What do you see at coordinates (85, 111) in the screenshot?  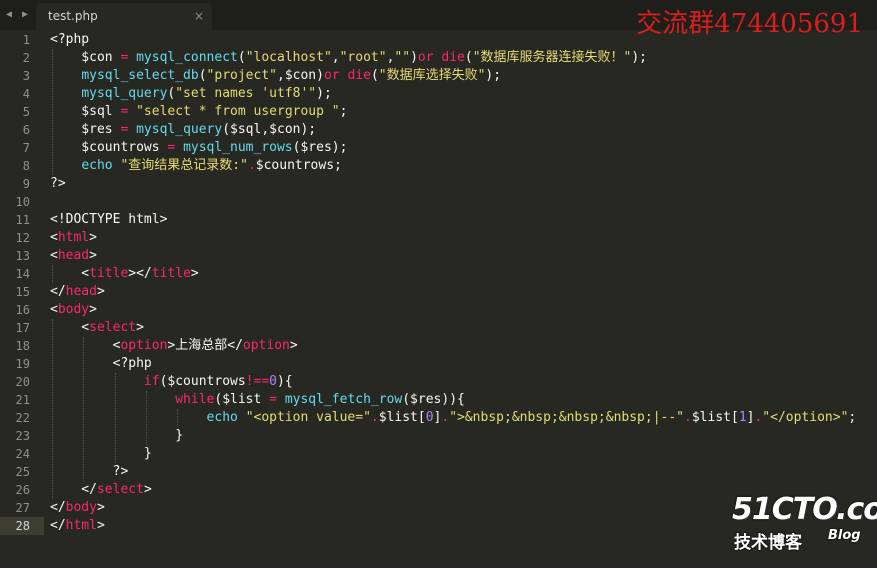 I see `code-token: $sql` at bounding box center [85, 111].